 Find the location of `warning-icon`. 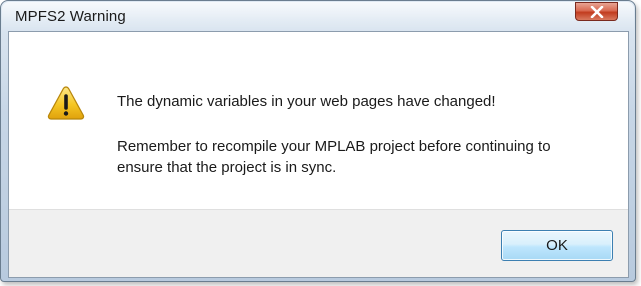

warning-icon is located at coordinates (66, 103).